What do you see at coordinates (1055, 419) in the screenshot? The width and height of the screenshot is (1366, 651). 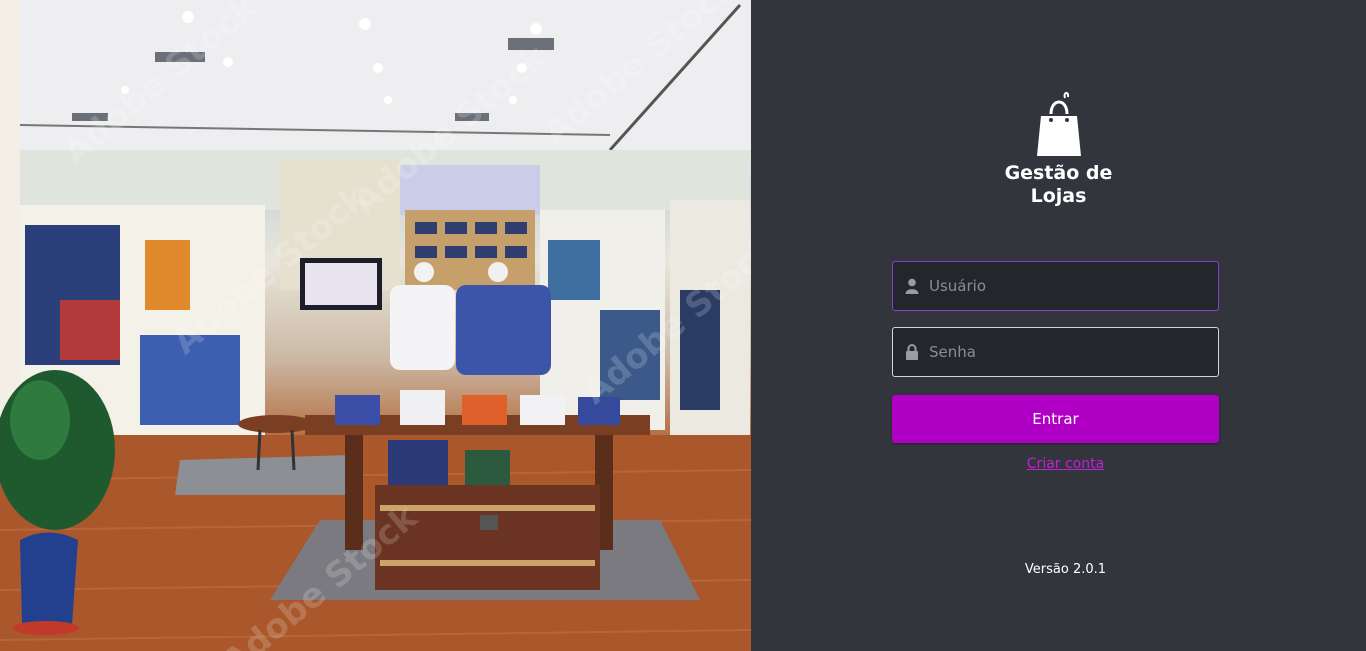 I see `login-button: Entrar` at bounding box center [1055, 419].